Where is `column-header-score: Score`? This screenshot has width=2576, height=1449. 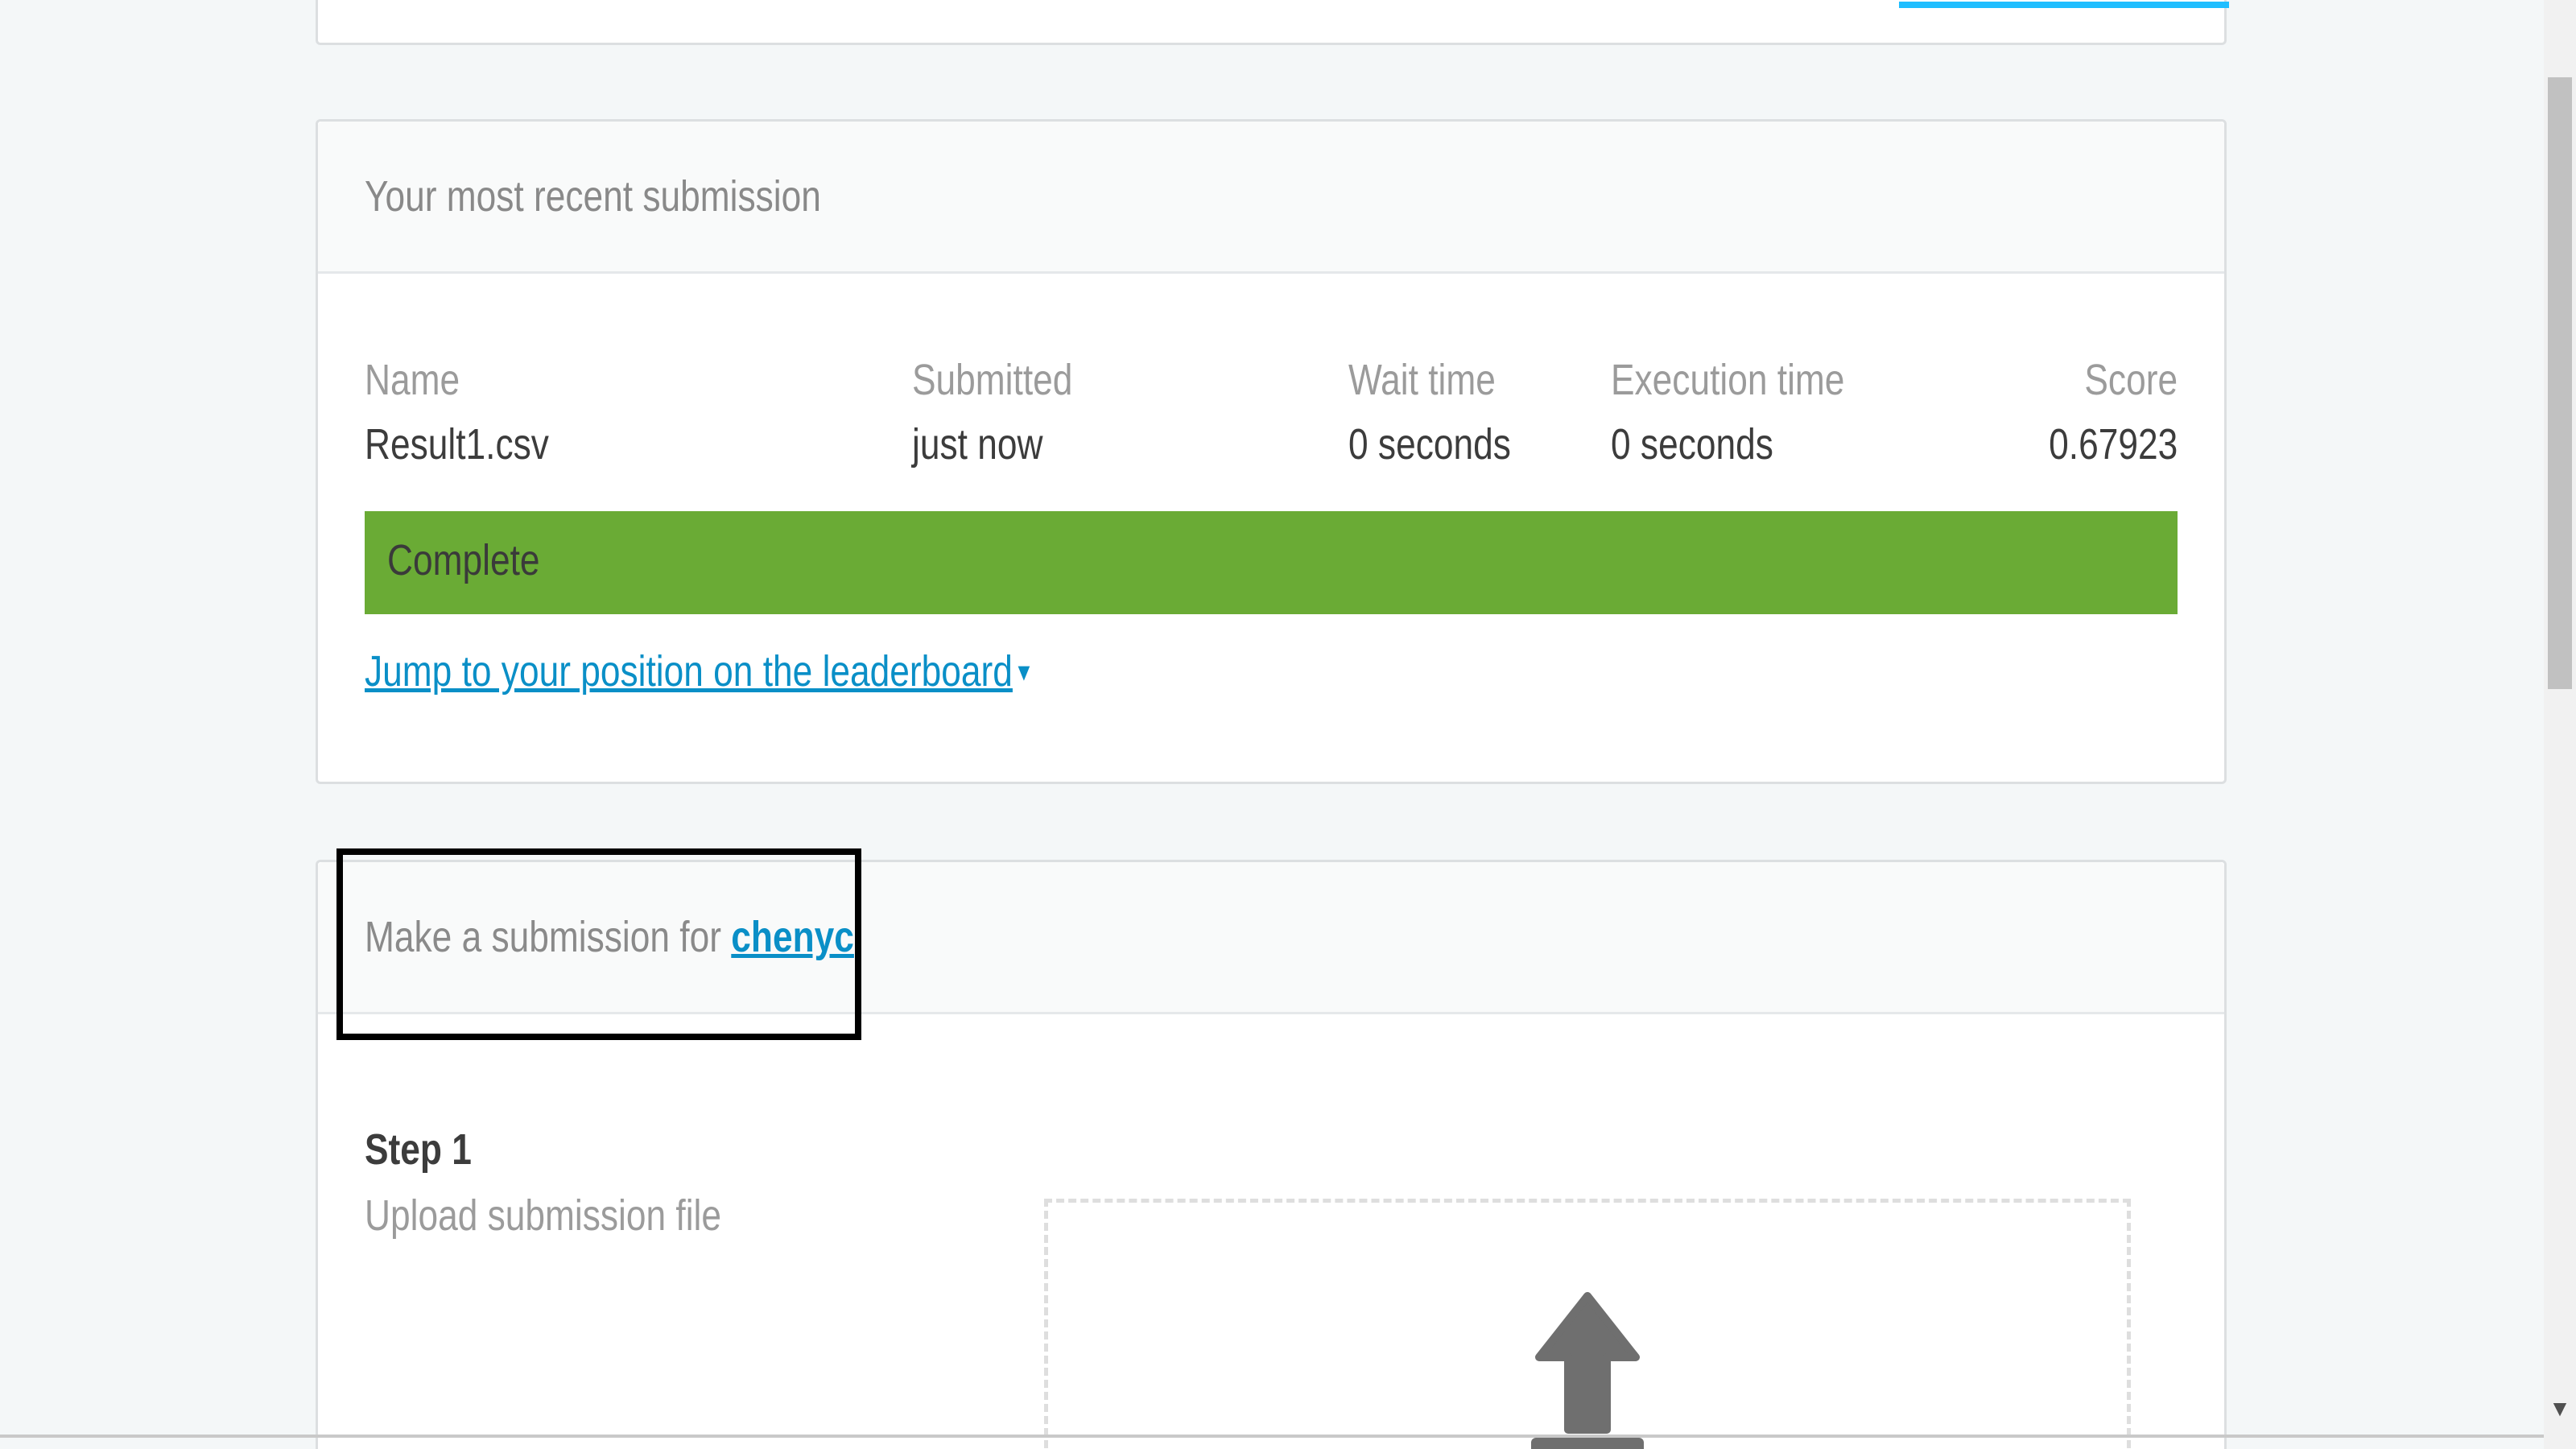
column-header-score: Score is located at coordinates (2131, 380).